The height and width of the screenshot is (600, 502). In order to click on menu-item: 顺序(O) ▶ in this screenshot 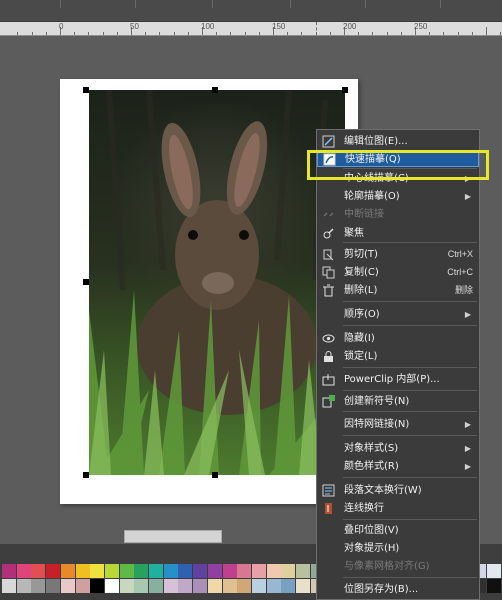, I will do `click(398, 314)`.